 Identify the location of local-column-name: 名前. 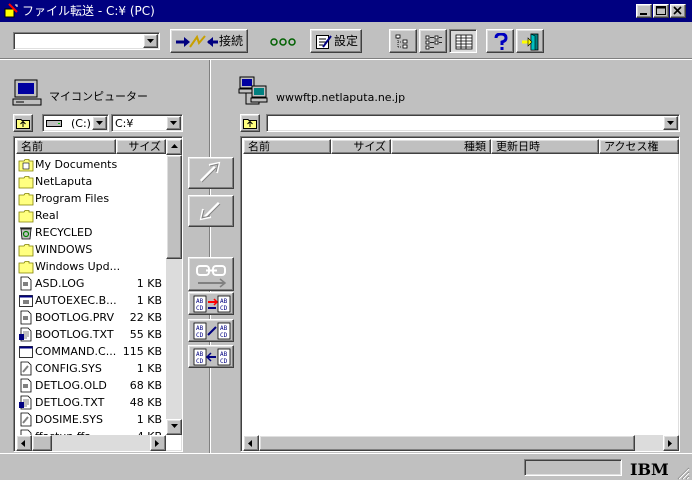
(66, 146).